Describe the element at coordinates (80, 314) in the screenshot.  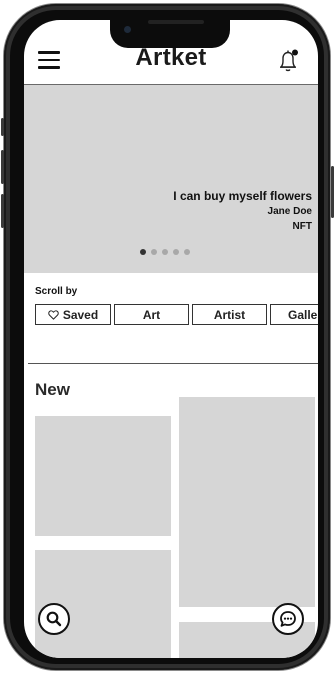
I see `filter-chip-label: Saved` at that location.